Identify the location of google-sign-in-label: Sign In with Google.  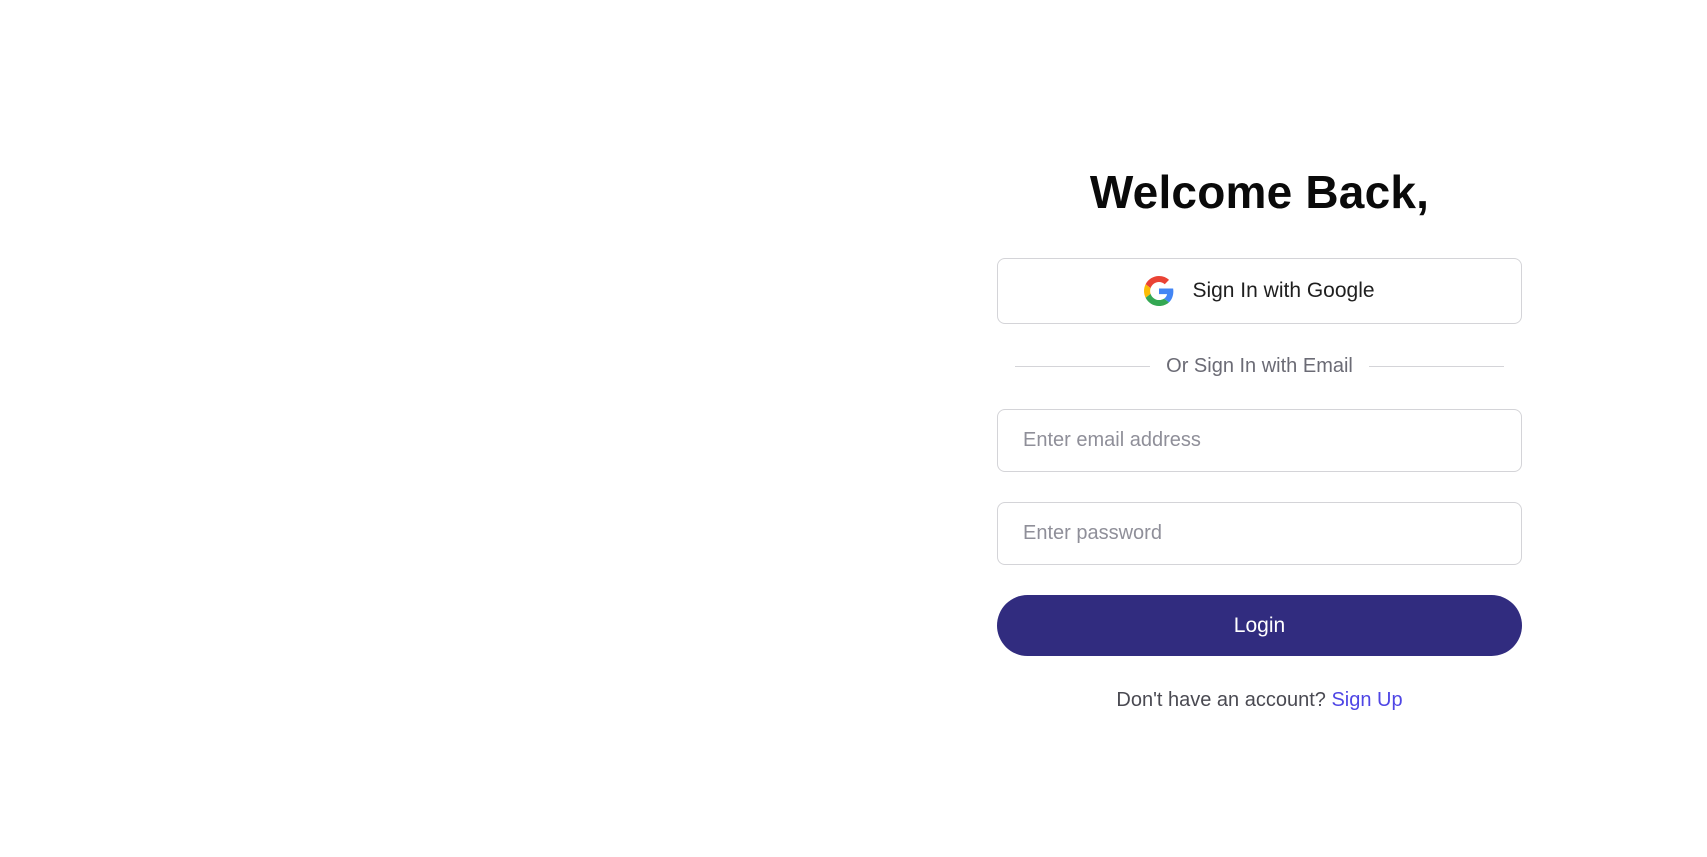
(1283, 290).